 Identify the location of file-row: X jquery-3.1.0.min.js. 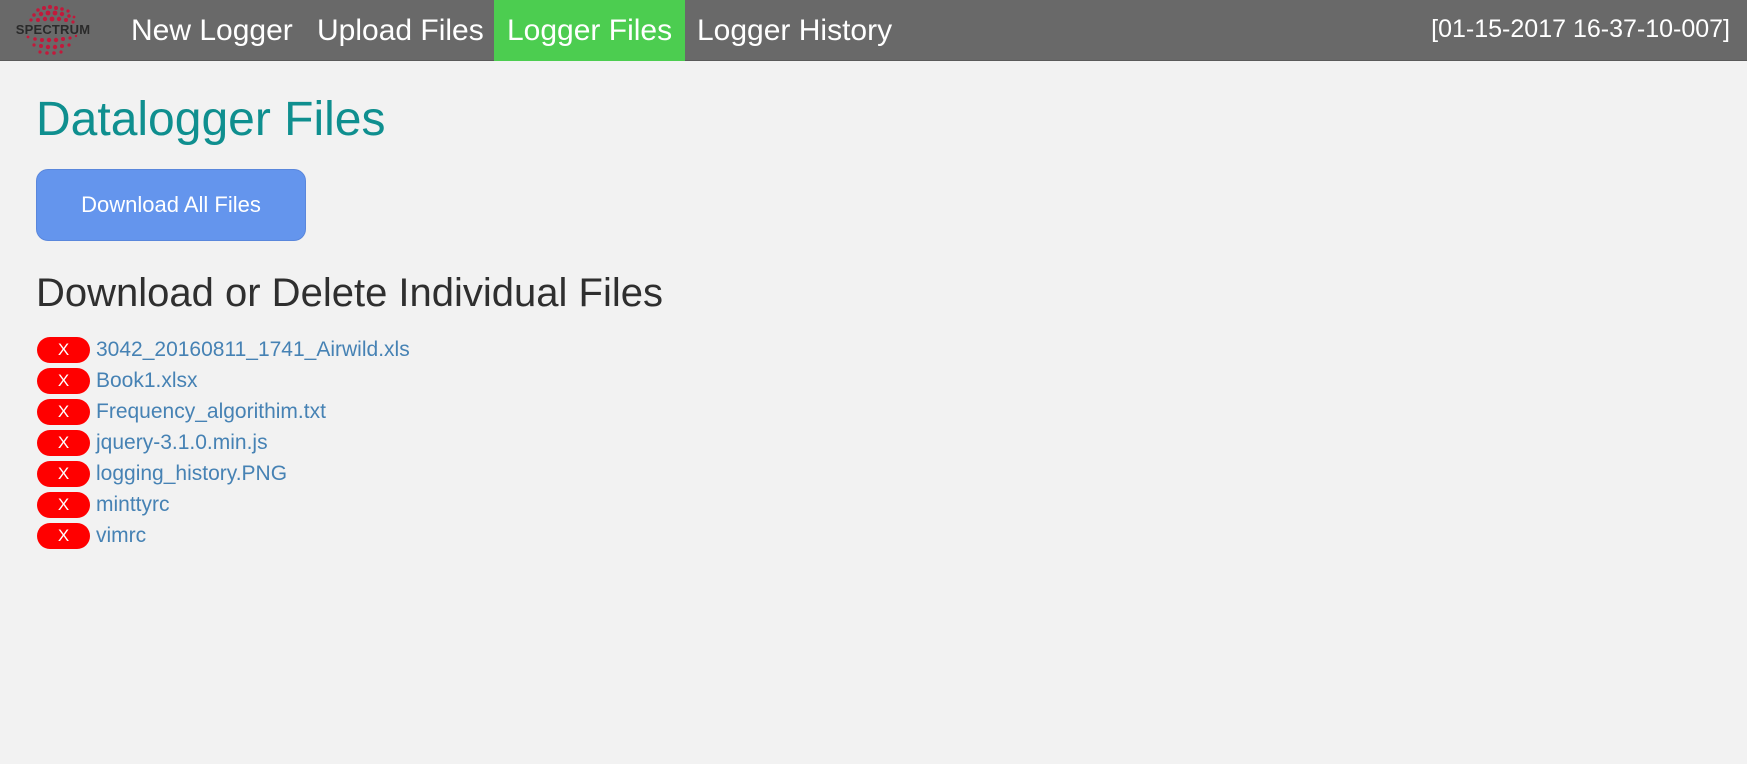
(223, 442).